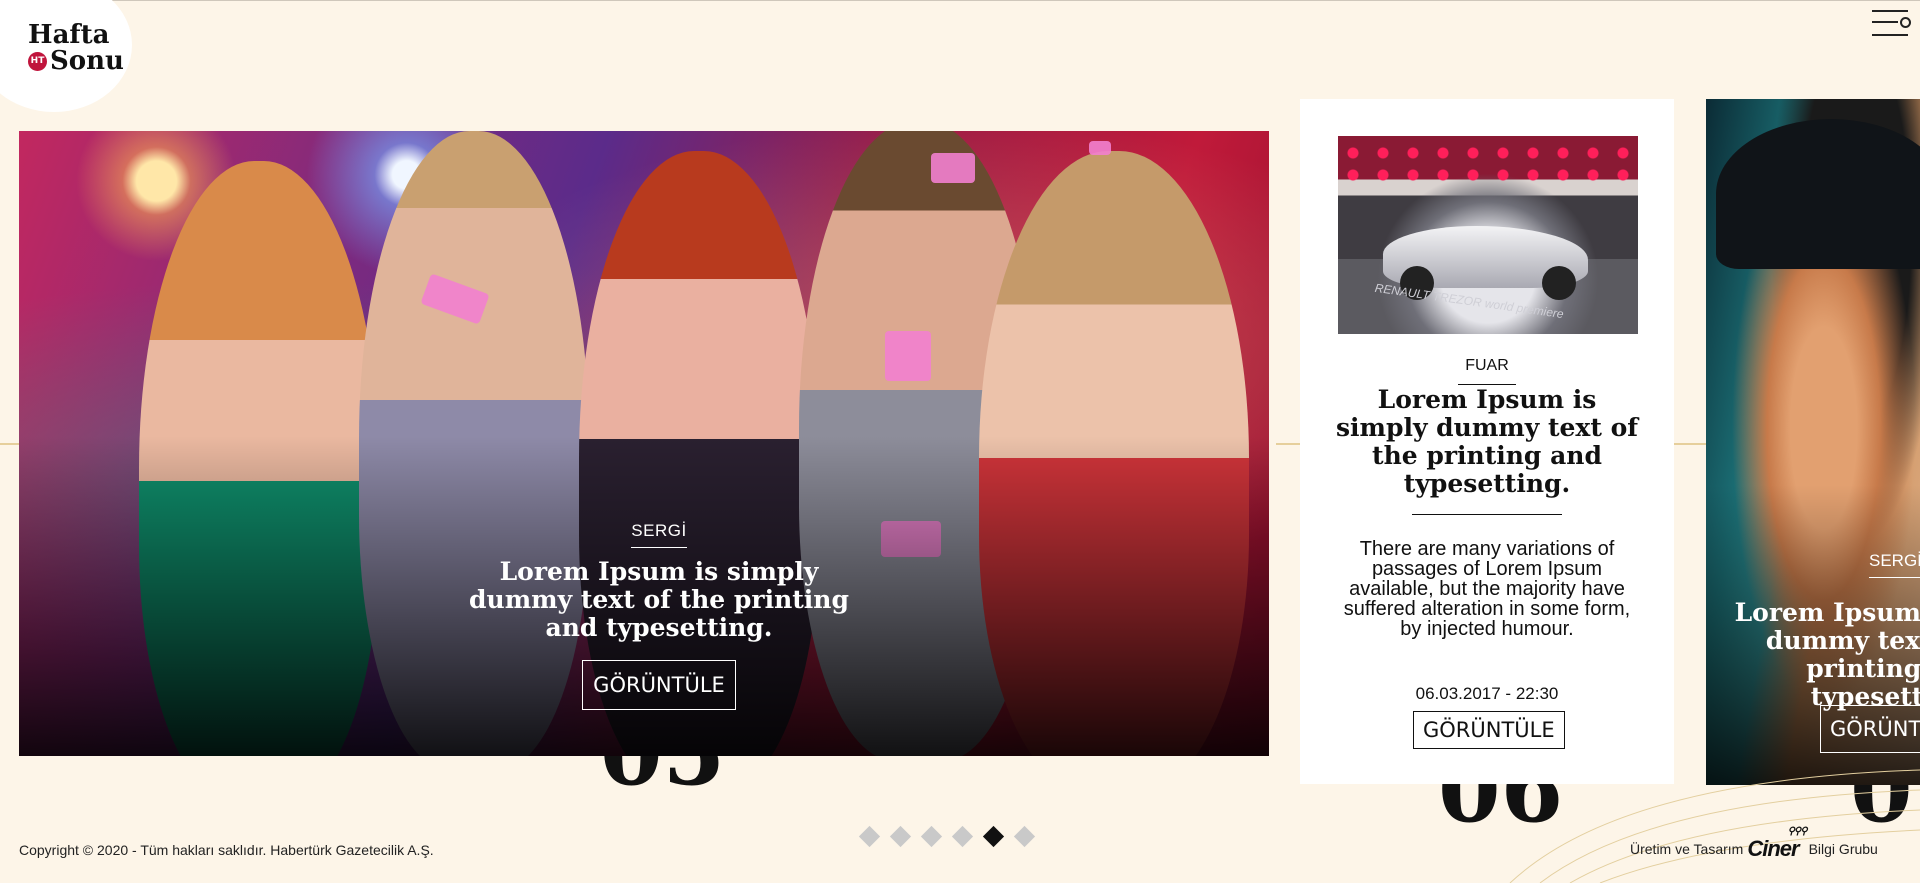 The height and width of the screenshot is (883, 1920). What do you see at coordinates (1797, 831) in the screenshot?
I see `people-icon: ⚲⚲⚲` at bounding box center [1797, 831].